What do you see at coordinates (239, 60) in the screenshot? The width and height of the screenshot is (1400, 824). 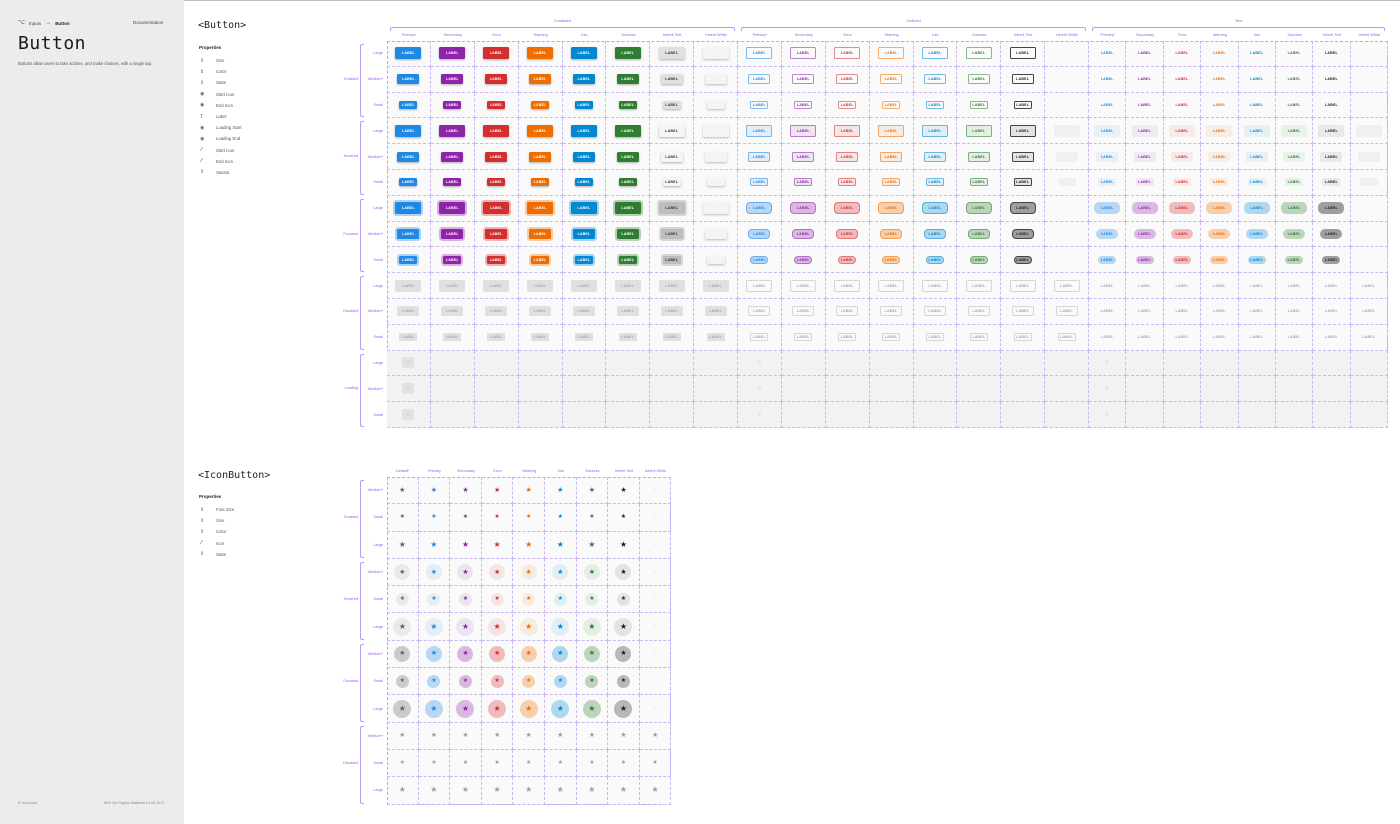 I see `property-row: ⇕ Size` at bounding box center [239, 60].